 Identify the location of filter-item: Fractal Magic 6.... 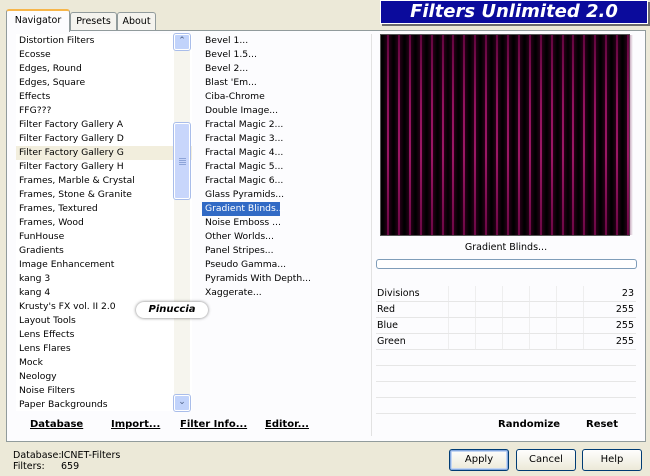
(284, 181).